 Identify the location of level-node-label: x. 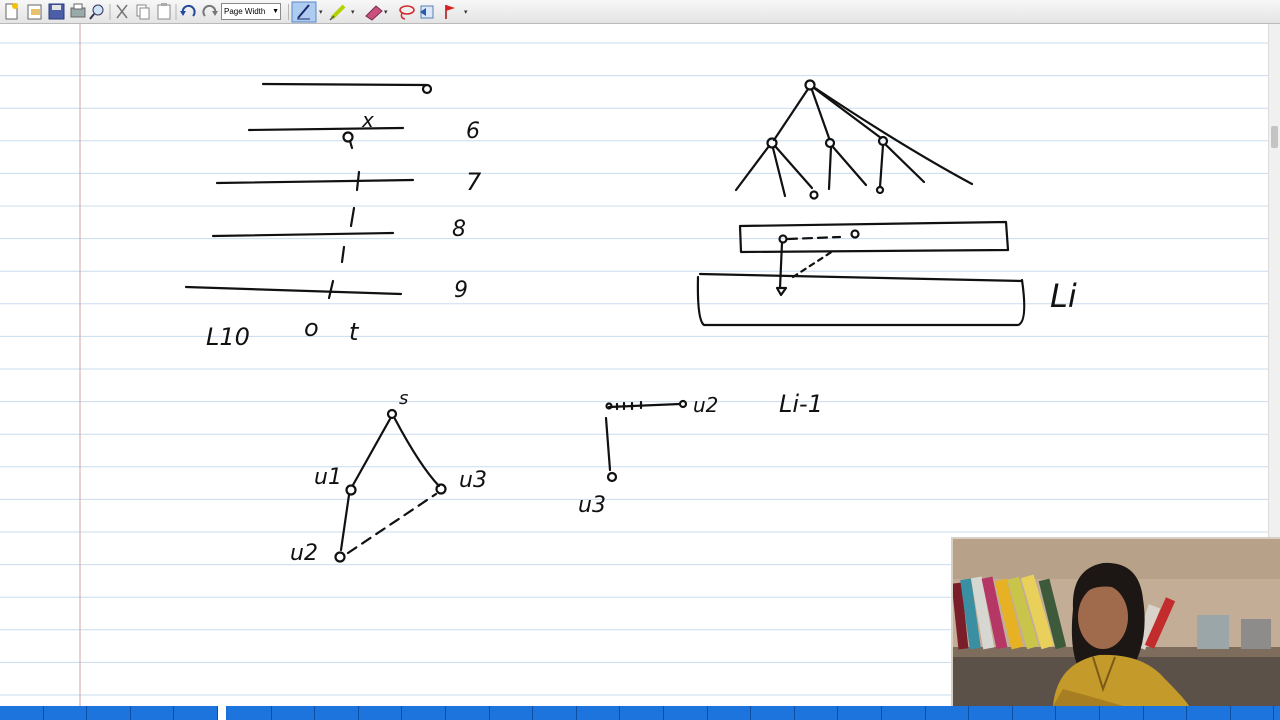
(367, 120).